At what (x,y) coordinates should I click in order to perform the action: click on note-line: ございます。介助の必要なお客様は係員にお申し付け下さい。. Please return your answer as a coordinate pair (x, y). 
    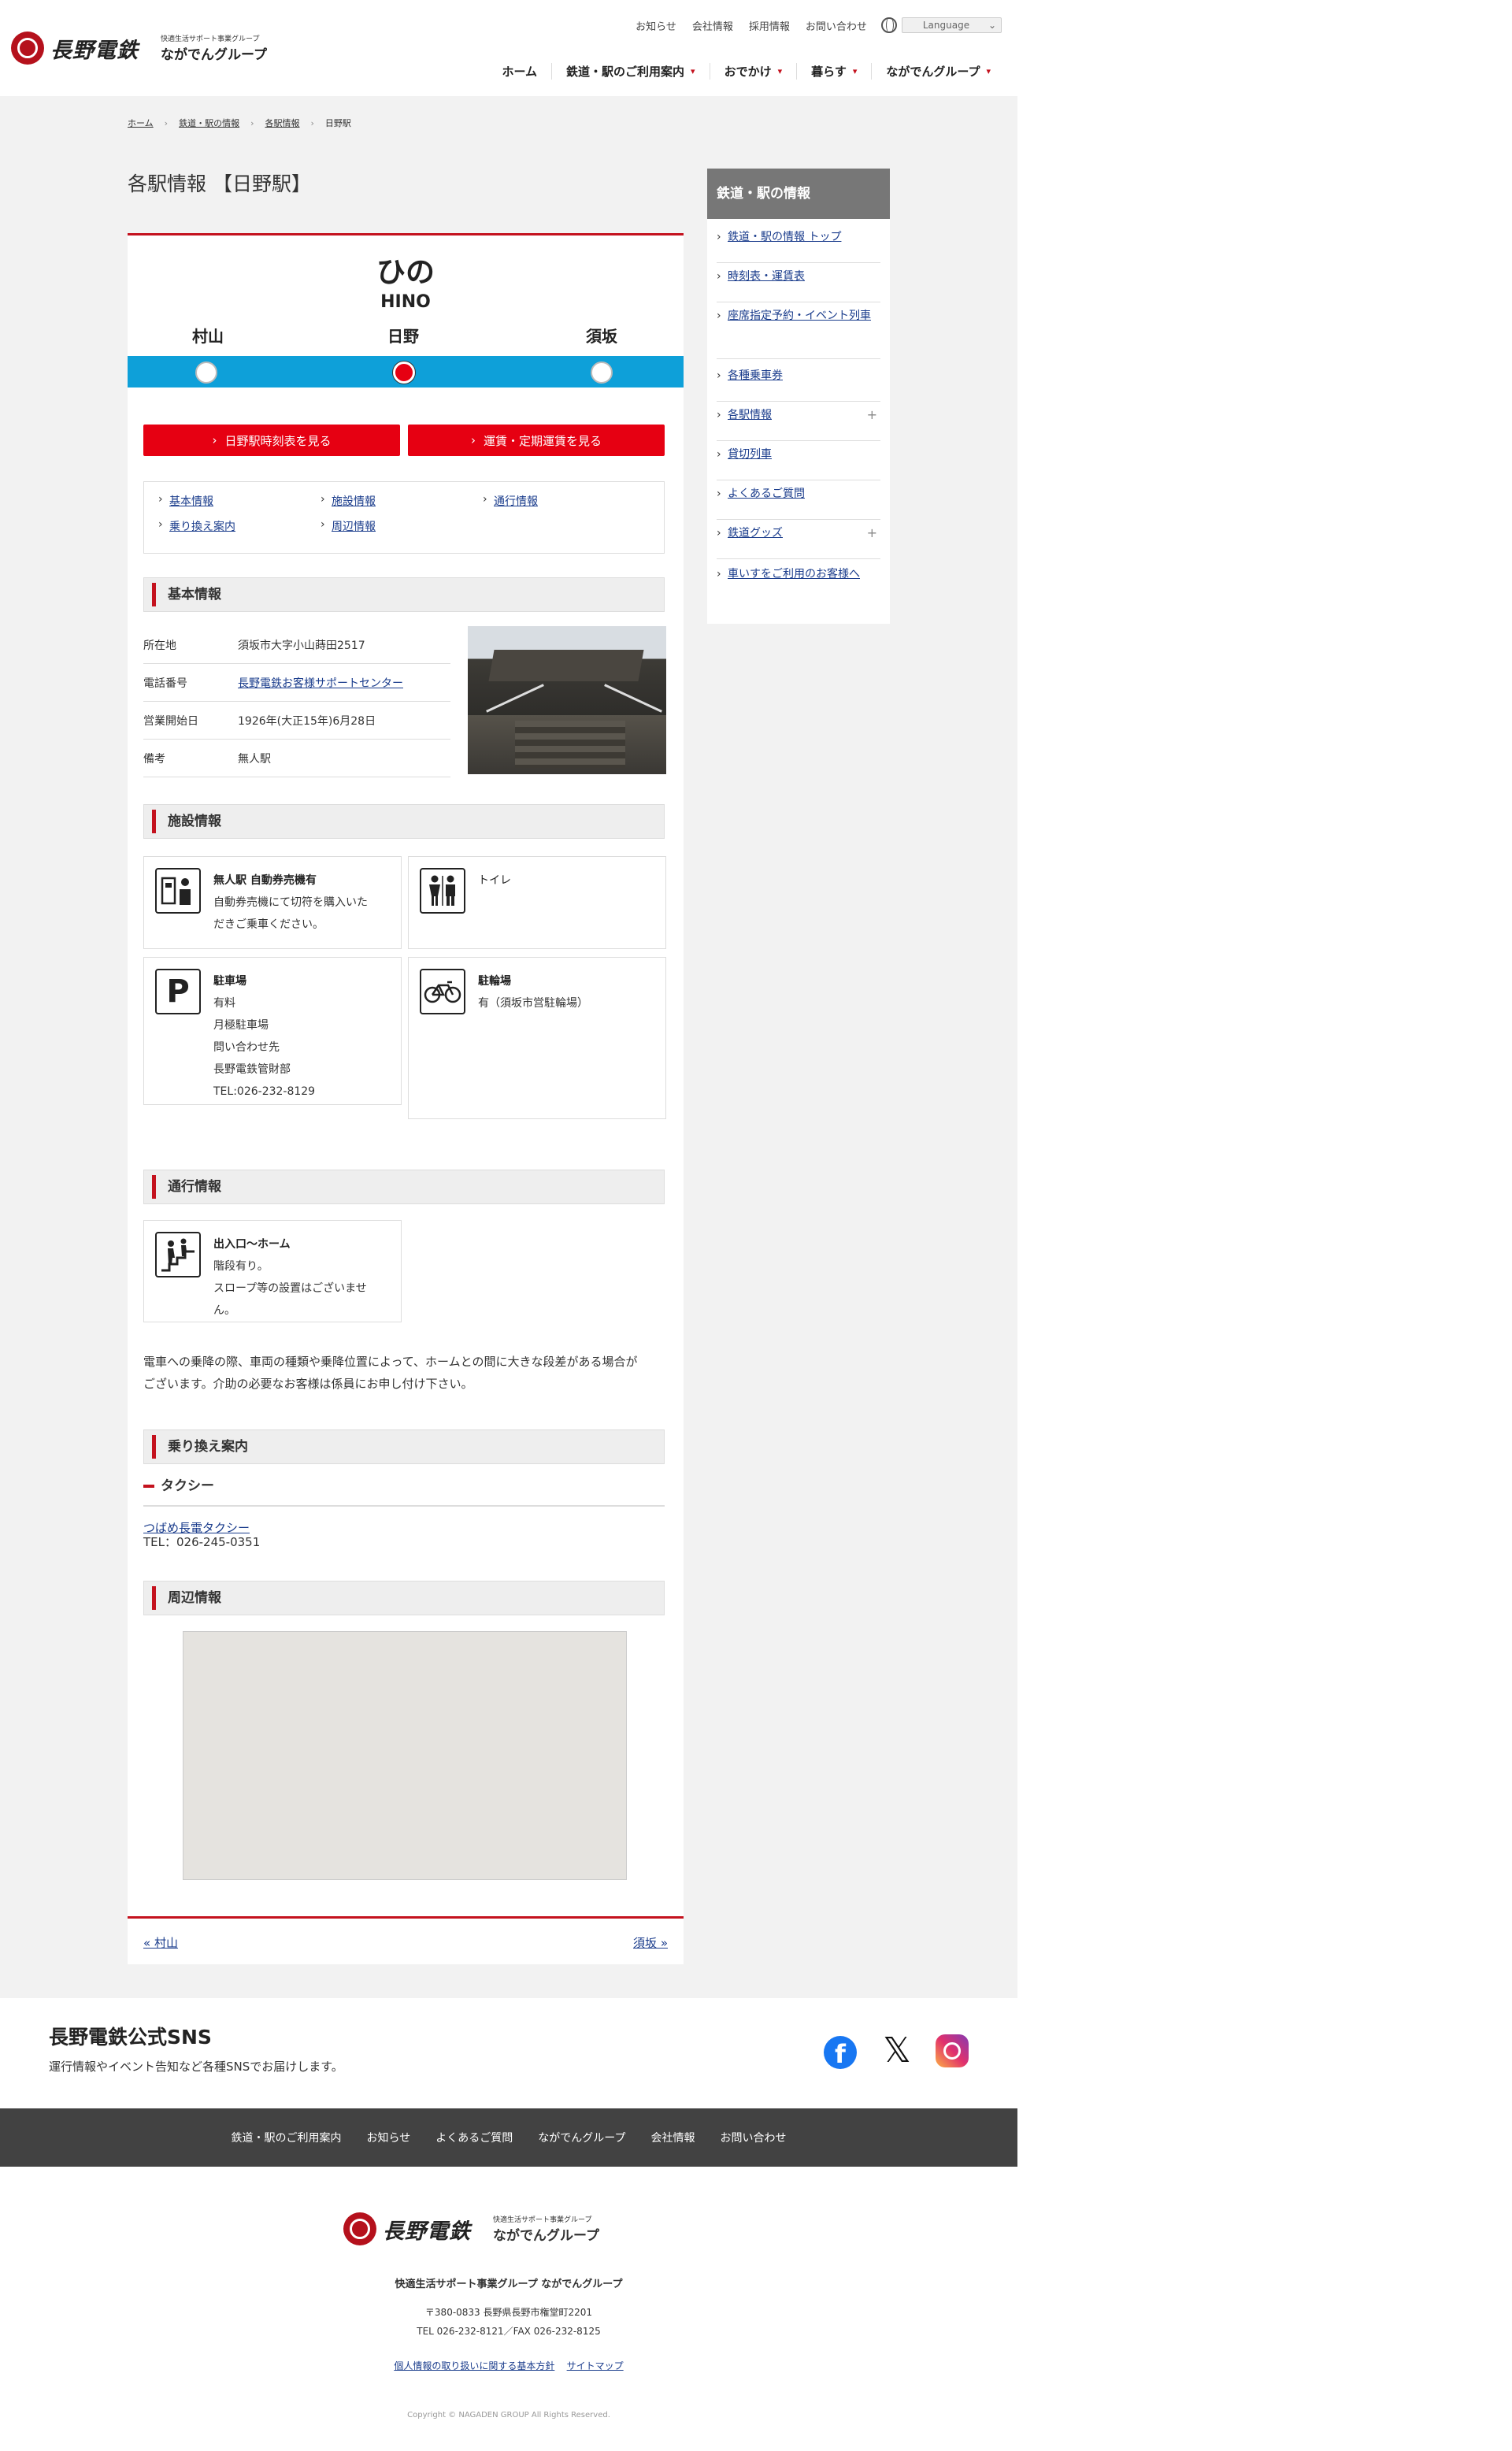
    Looking at the image, I should click on (308, 1384).